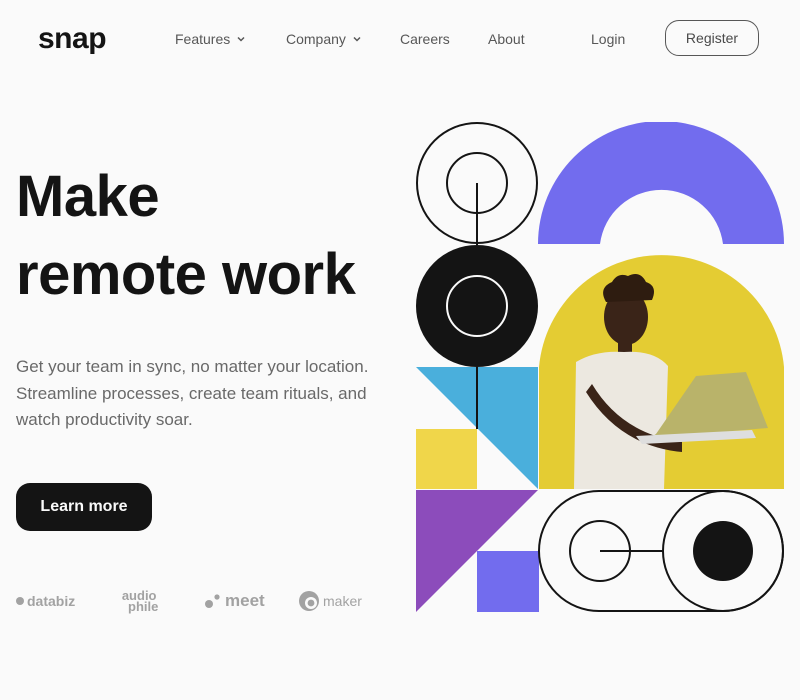 This screenshot has width=800, height=700. What do you see at coordinates (712, 38) in the screenshot?
I see `register-button: Register` at bounding box center [712, 38].